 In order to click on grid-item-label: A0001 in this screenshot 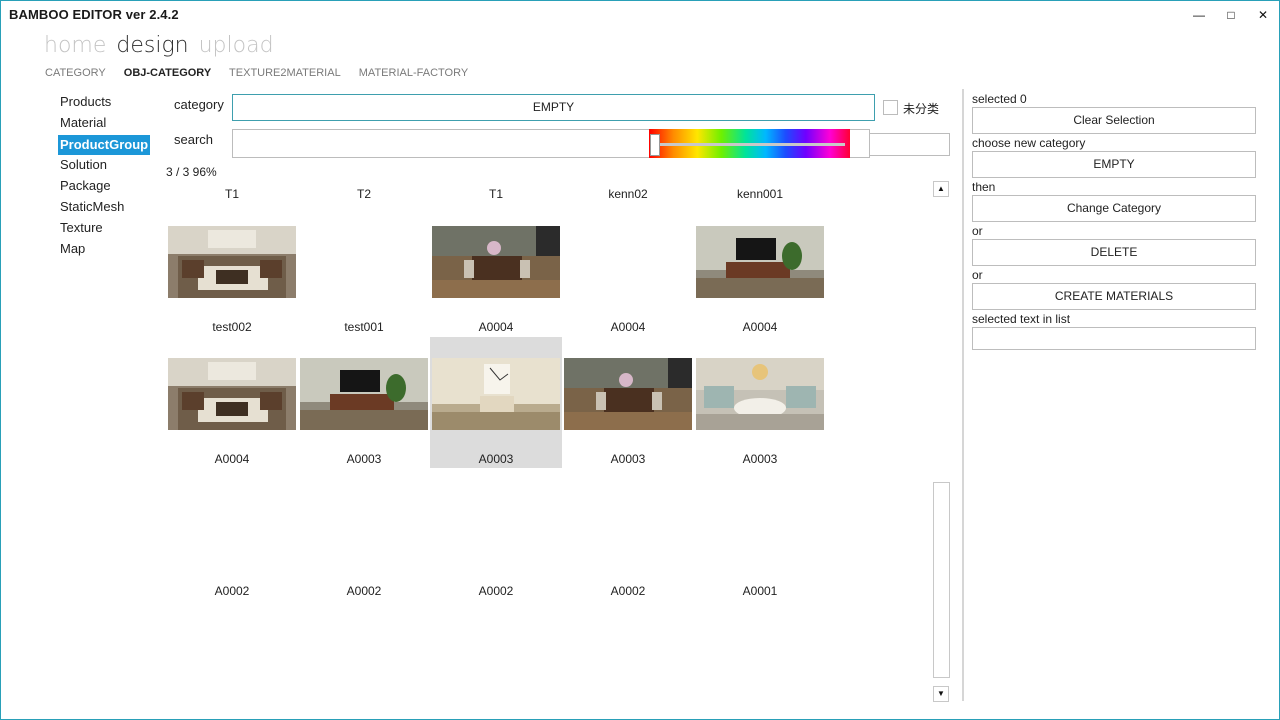, I will do `click(760, 591)`.